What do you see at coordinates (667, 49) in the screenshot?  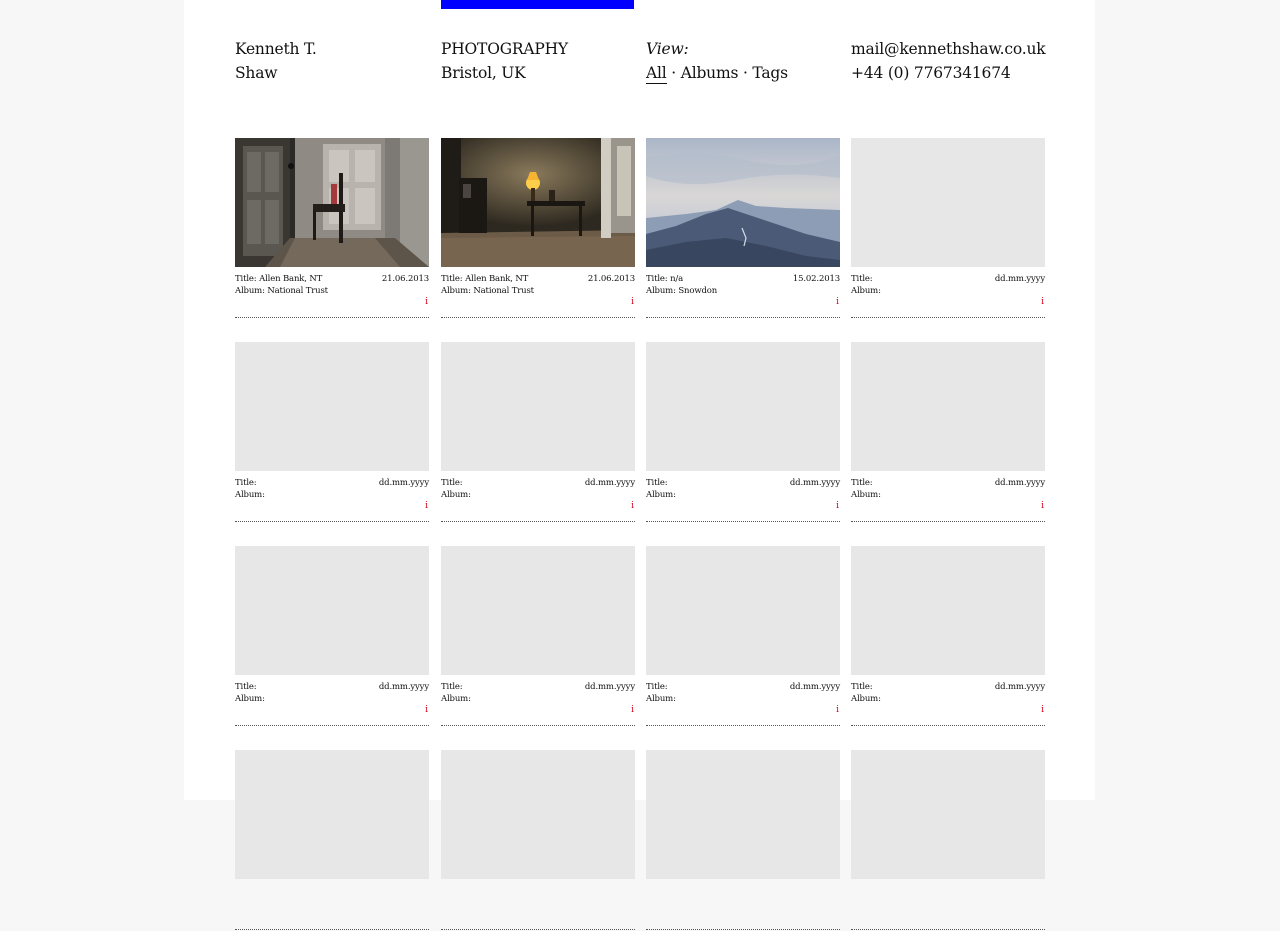 I see `view-label: View:` at bounding box center [667, 49].